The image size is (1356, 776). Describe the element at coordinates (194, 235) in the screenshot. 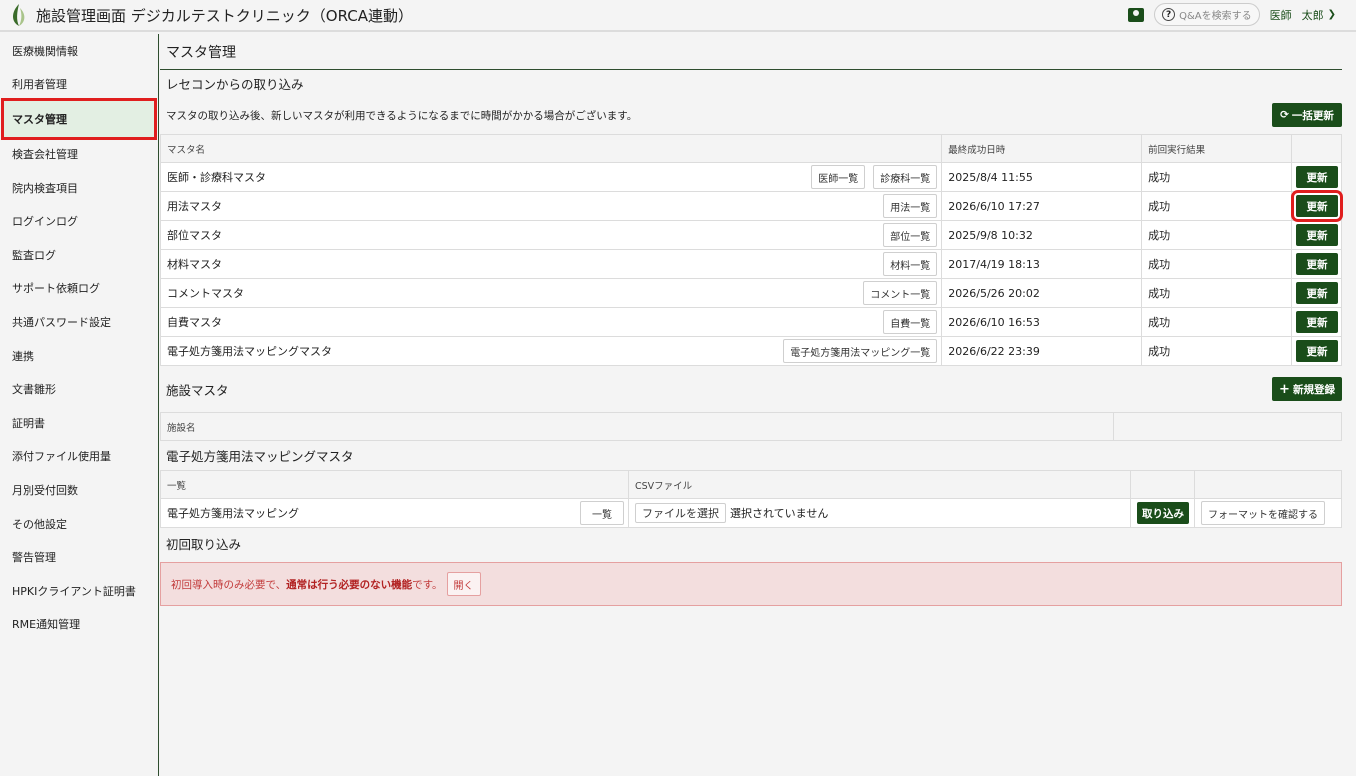

I see `master-name: 部位マスタ` at that location.